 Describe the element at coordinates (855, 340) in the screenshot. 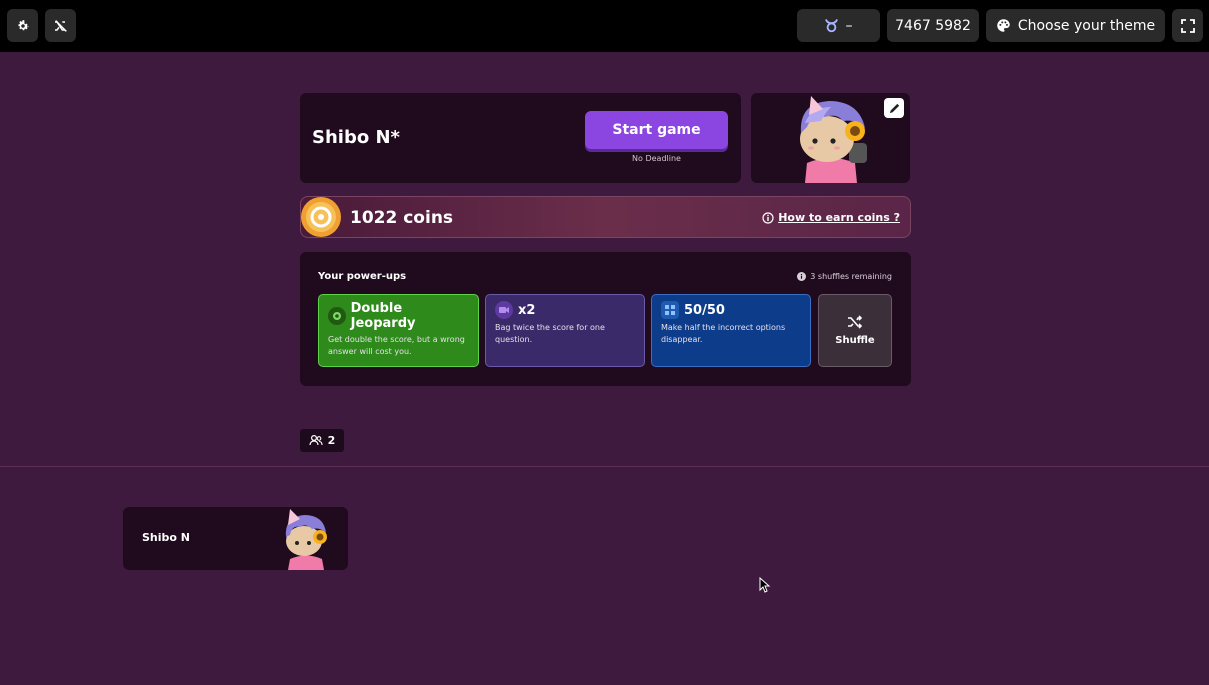

I see `shuffle-label: Shuffle` at that location.